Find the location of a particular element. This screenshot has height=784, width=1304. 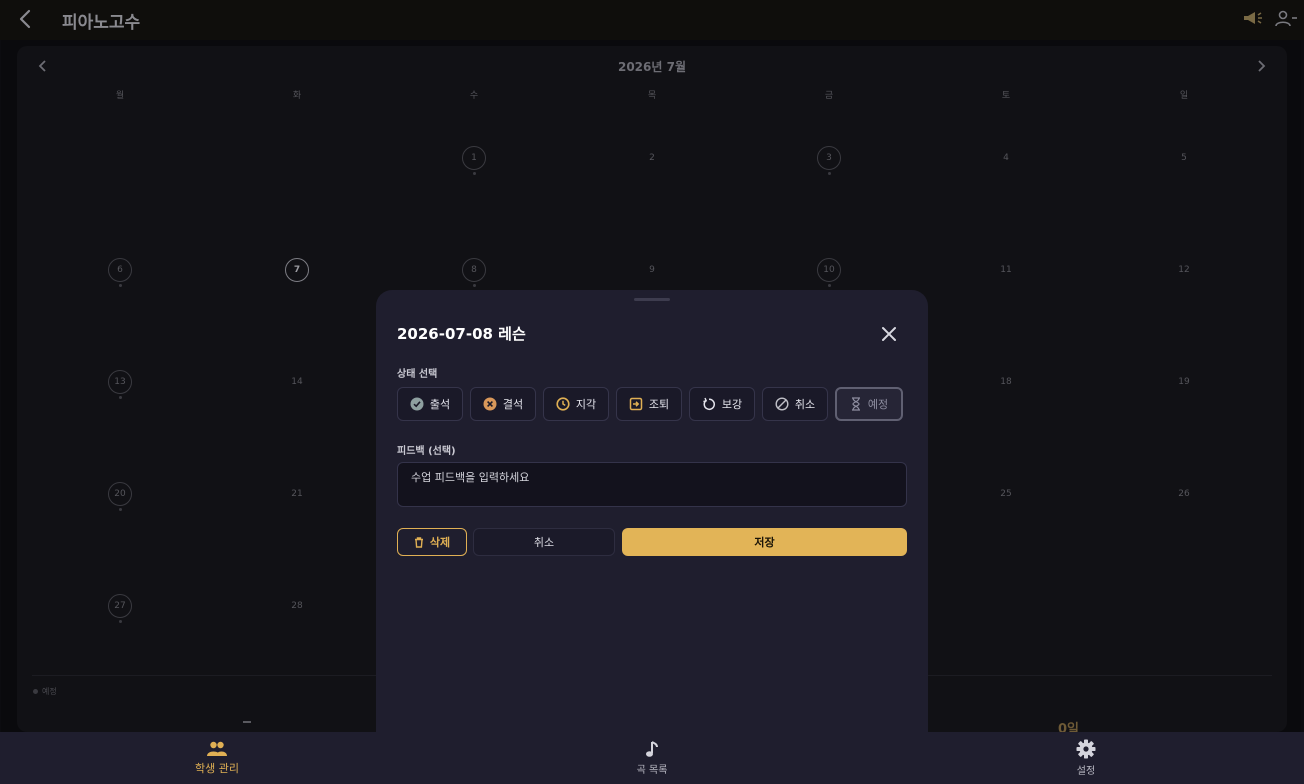

legend-label: 예정 is located at coordinates (49, 691).